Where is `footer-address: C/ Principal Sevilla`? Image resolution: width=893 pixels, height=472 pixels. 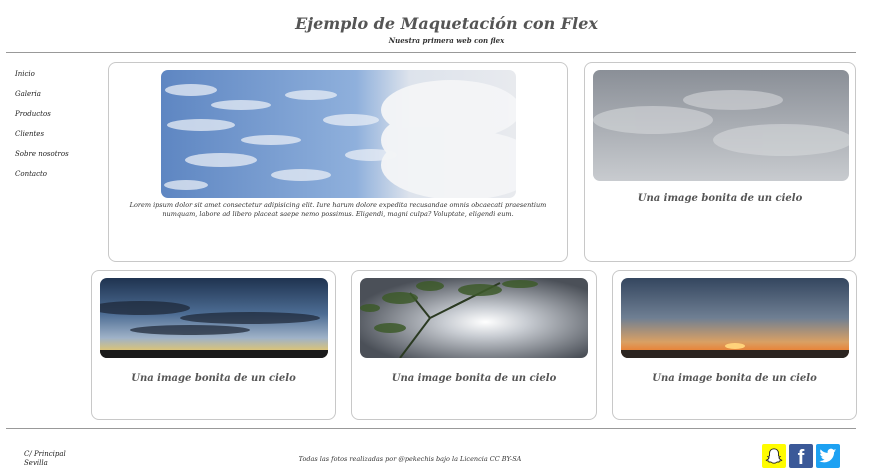
footer-address: C/ Principal Sevilla is located at coordinates (45, 459).